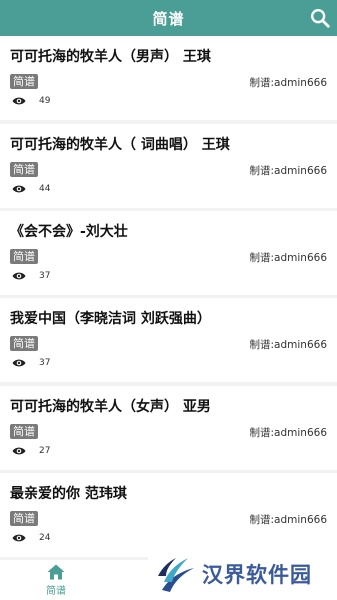 The height and width of the screenshot is (600, 337). I want to click on page-title: 简谱, so click(168, 18).